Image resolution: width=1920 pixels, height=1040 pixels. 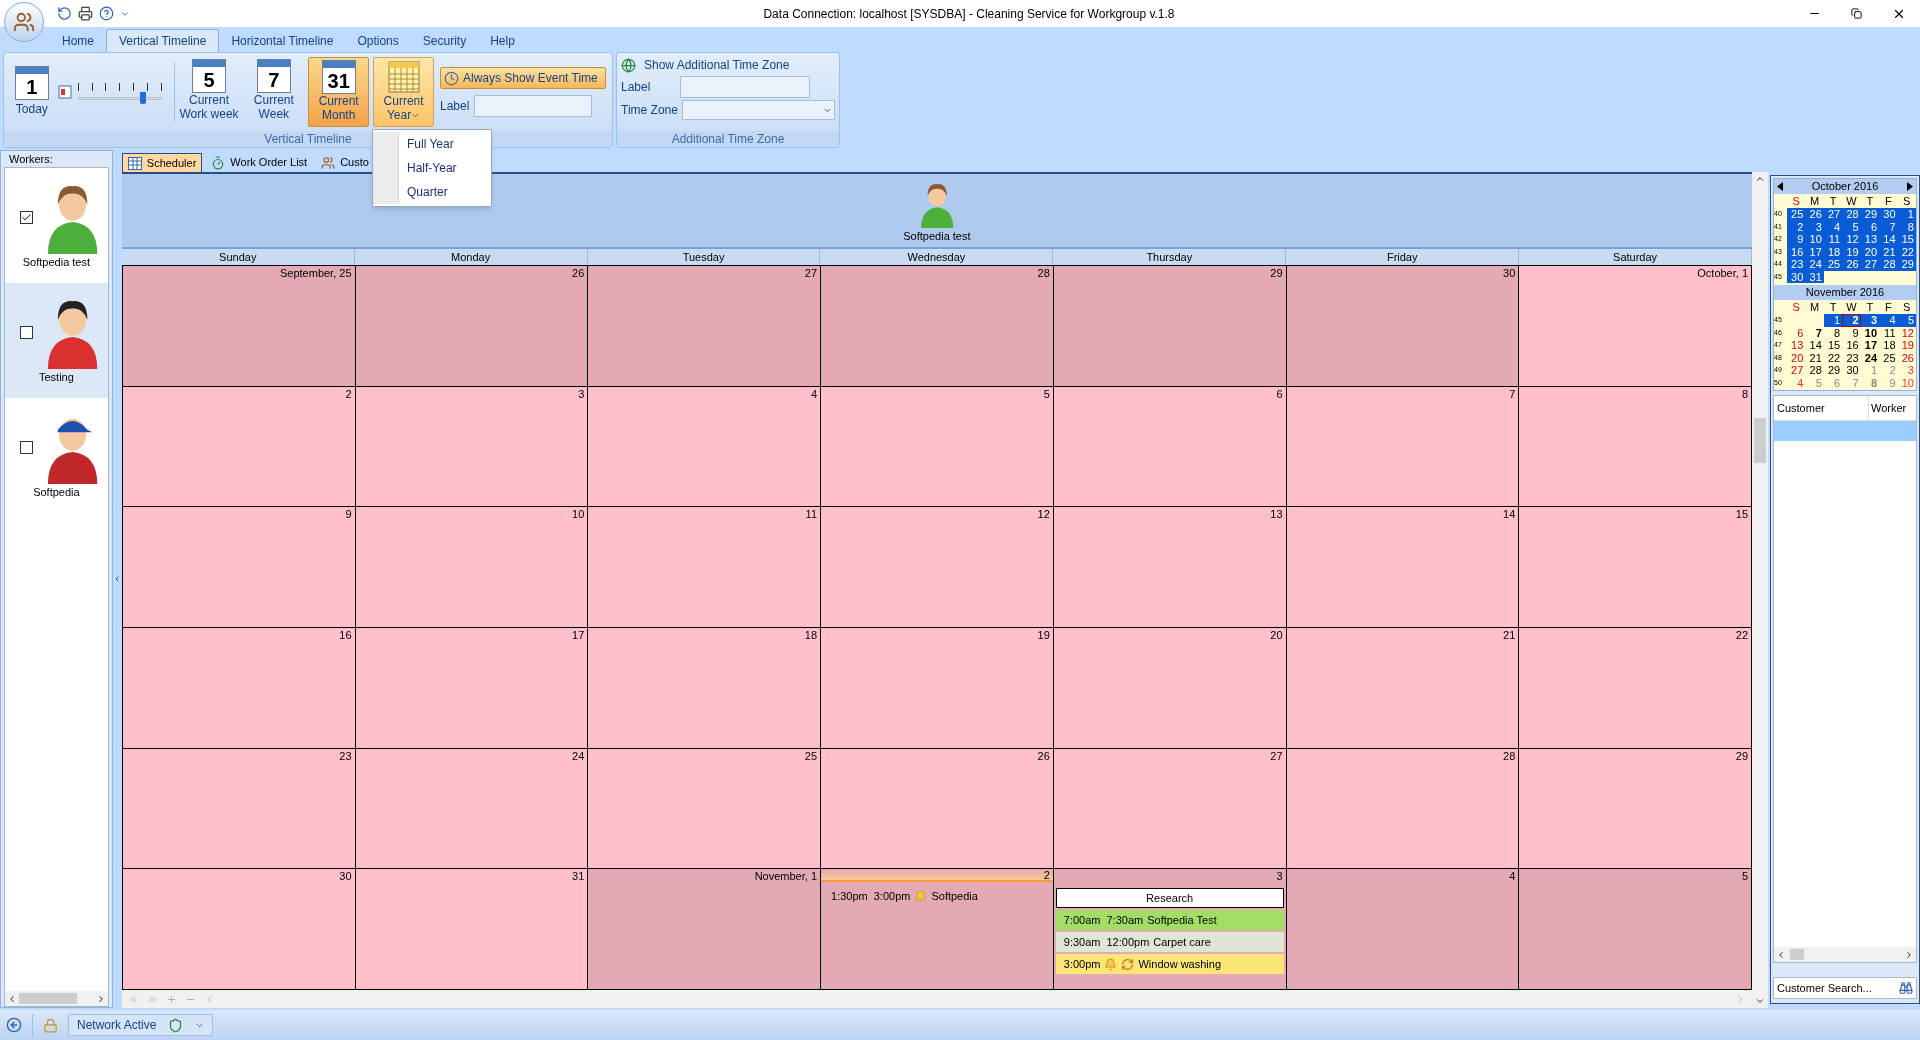 I want to click on help-icon, so click(x=106, y=13).